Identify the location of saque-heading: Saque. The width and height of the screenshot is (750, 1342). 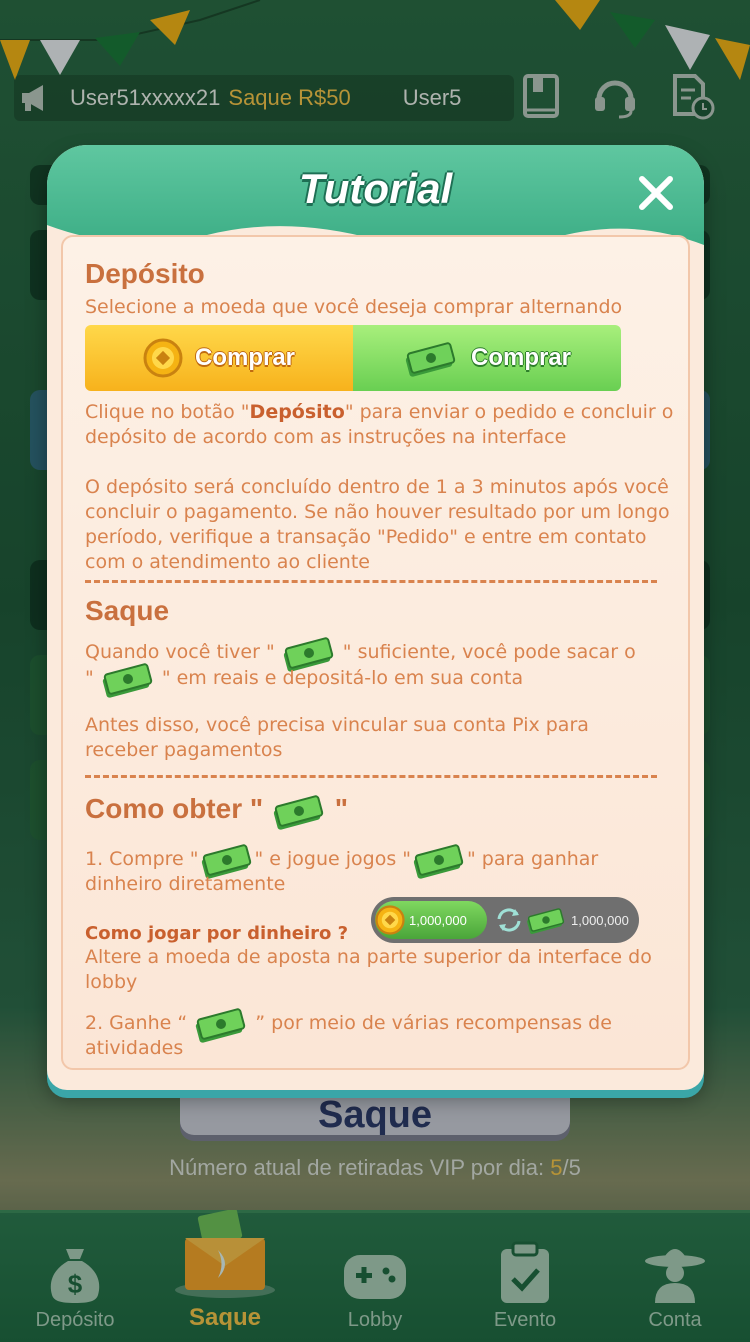
(127, 610).